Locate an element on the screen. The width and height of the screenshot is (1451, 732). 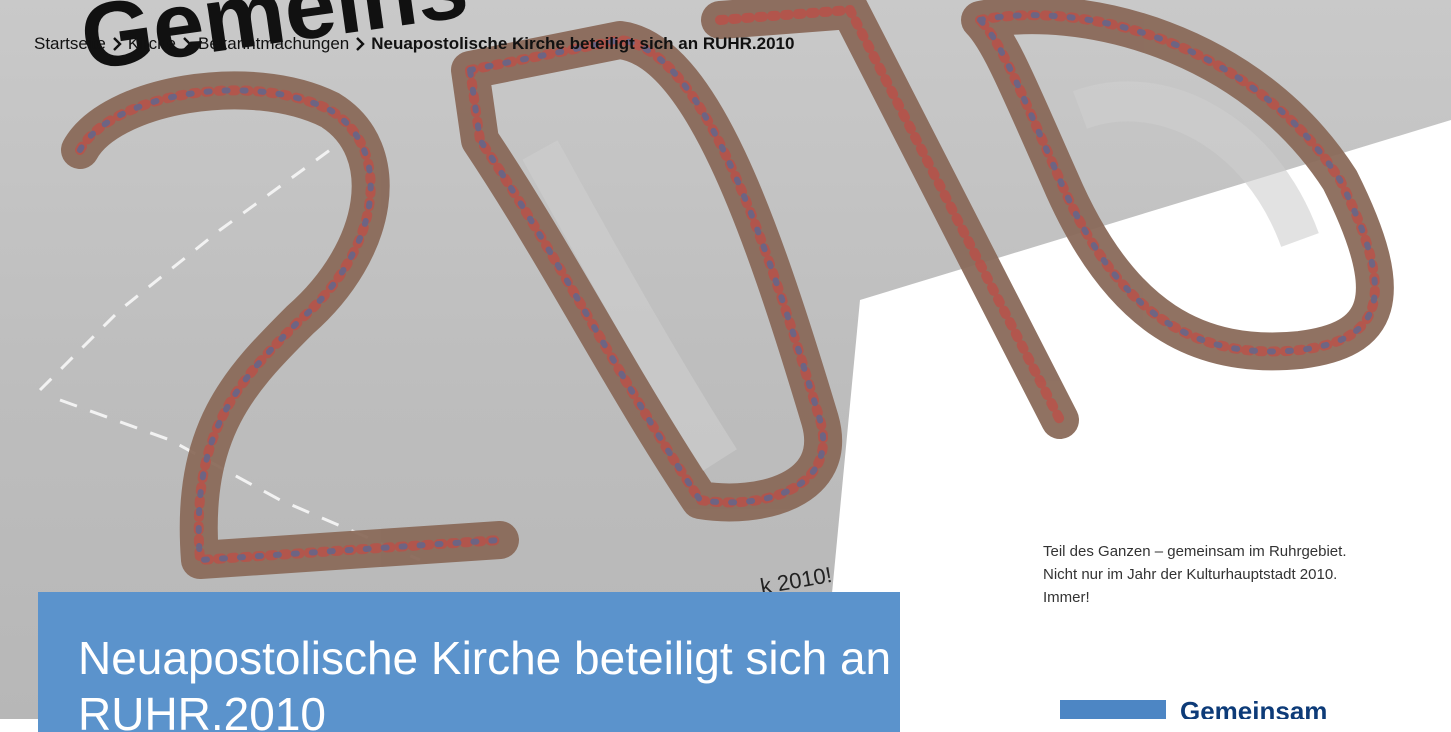
breadcrumb-link-startseite: Startseite is located at coordinates (70, 44).